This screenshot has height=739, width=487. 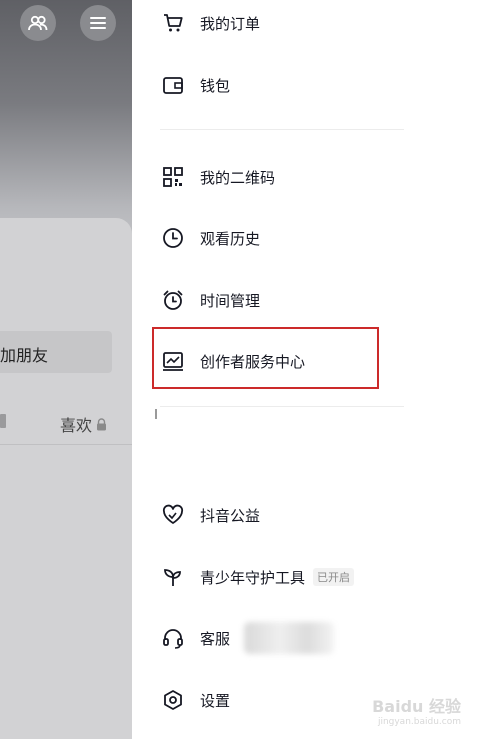 I want to click on blurred-content, so click(x=289, y=638).